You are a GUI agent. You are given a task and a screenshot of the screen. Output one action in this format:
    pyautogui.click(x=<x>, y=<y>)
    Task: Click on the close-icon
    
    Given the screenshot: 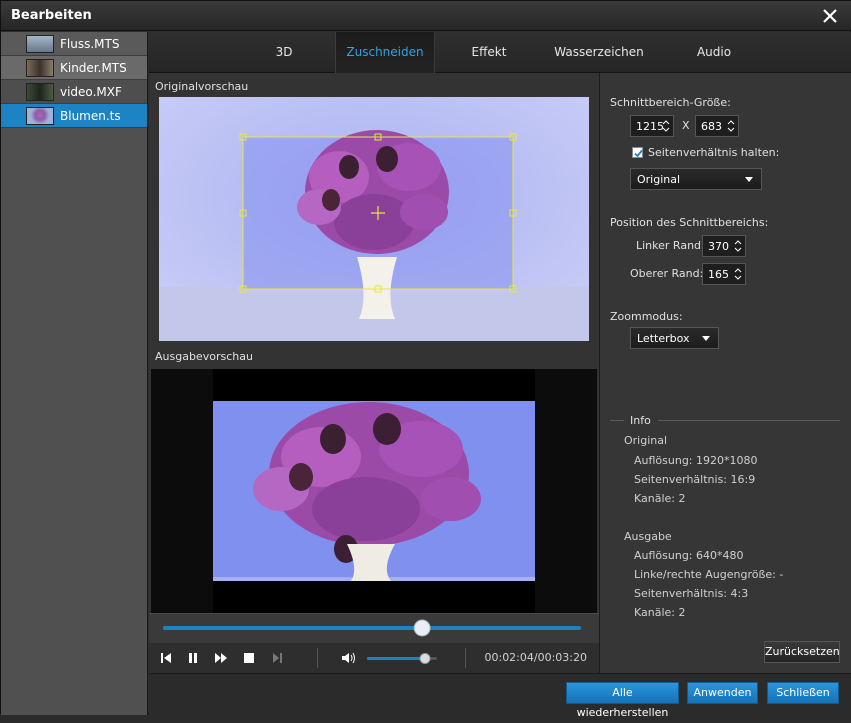 What is the action you would take?
    pyautogui.click(x=830, y=16)
    